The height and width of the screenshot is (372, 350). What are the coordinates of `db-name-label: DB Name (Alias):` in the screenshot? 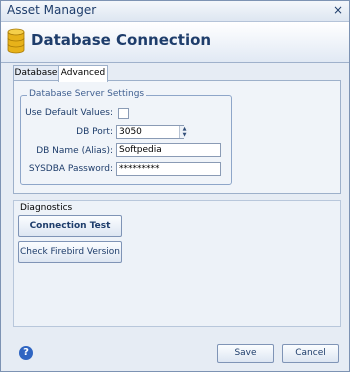 It's located at (74, 151).